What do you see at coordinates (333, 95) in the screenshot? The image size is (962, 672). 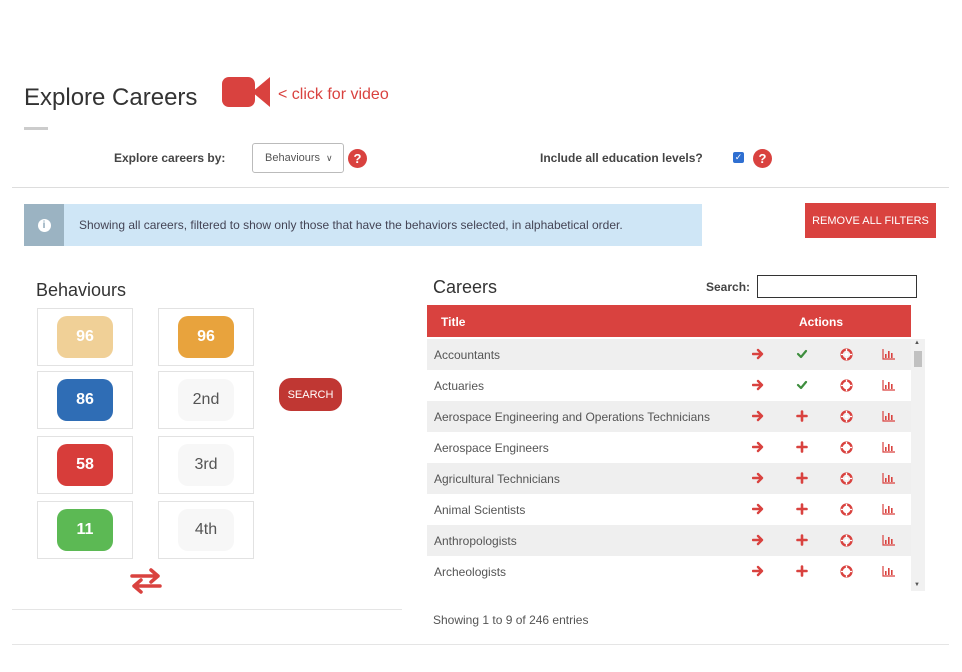 I see `video-link: < click for video` at bounding box center [333, 95].